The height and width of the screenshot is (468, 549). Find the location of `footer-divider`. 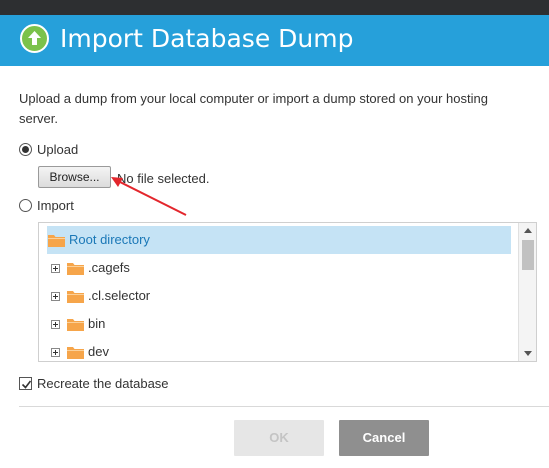

footer-divider is located at coordinates (284, 406).